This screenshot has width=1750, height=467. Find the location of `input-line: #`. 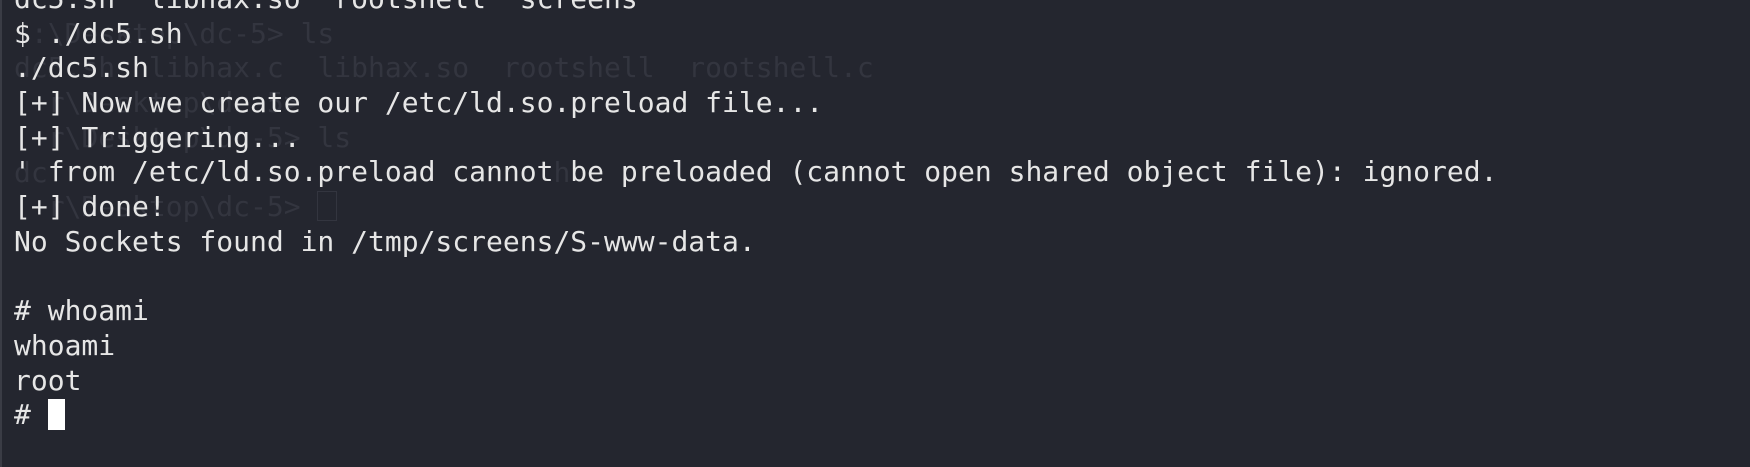

input-line: # is located at coordinates (755, 415).